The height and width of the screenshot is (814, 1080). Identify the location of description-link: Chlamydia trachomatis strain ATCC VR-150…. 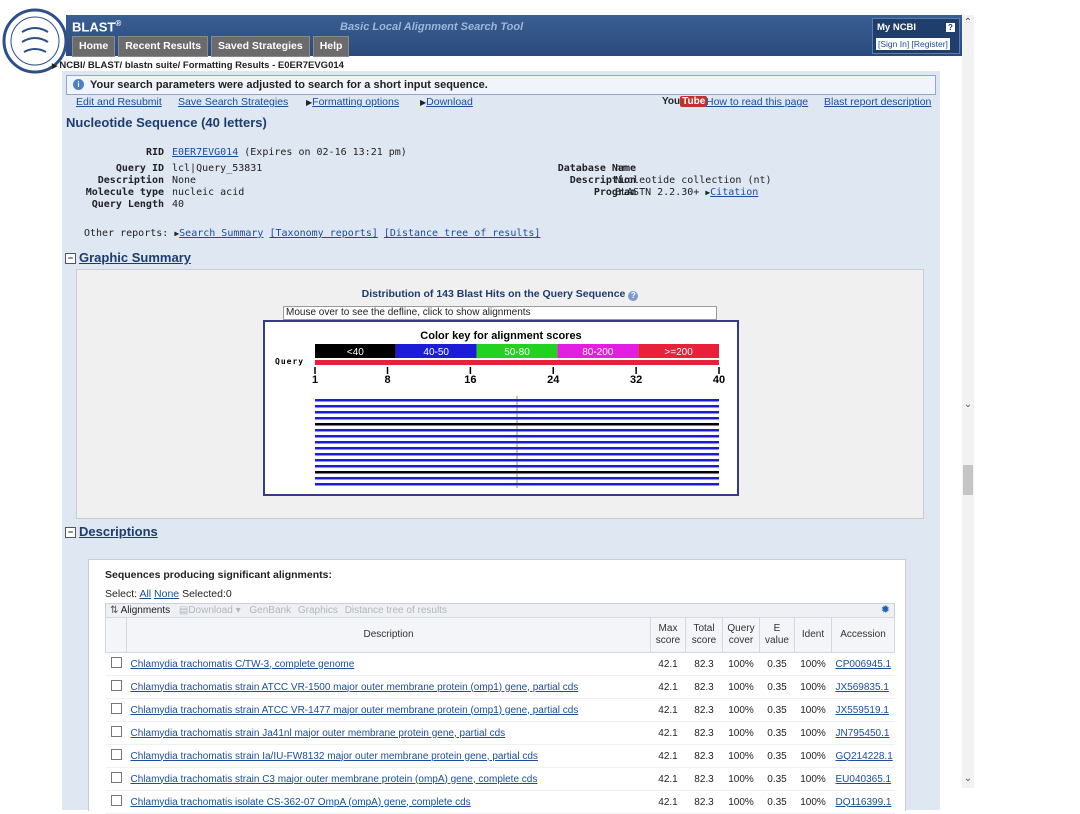
(388, 687).